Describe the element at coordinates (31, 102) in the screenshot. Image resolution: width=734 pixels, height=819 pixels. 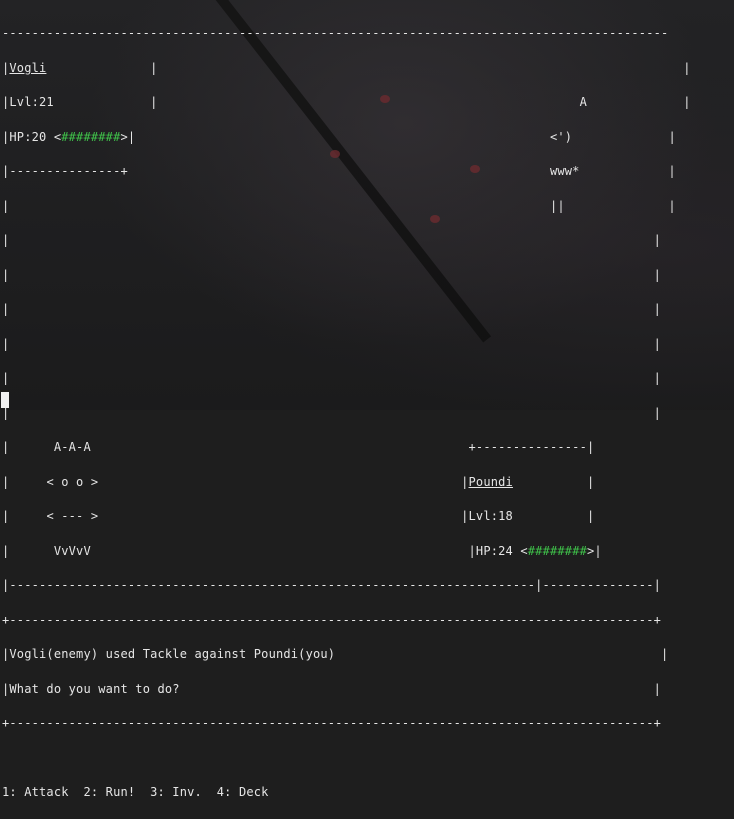
I see `enemy-level: Lvl:21` at that location.